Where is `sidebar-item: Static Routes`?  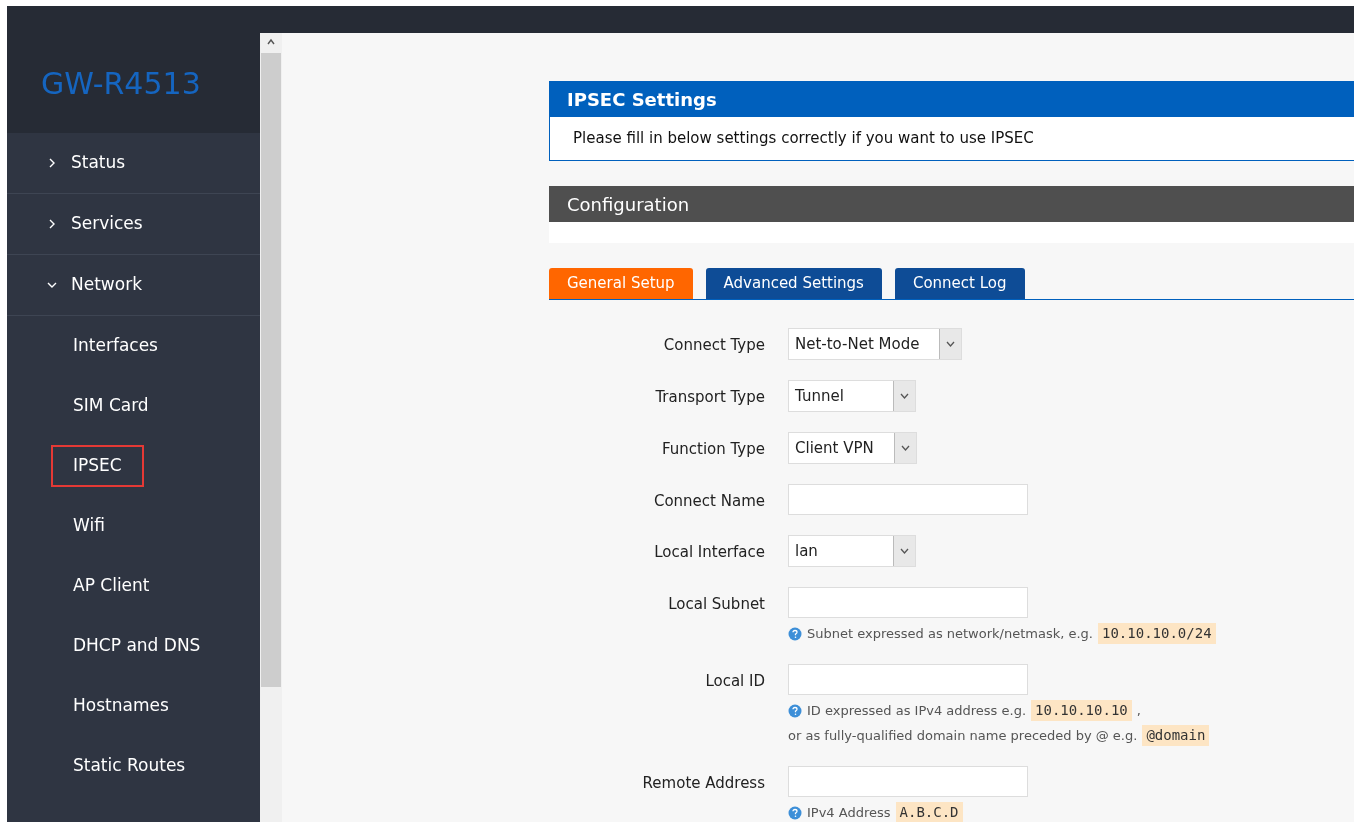 sidebar-item: Static Routes is located at coordinates (129, 766).